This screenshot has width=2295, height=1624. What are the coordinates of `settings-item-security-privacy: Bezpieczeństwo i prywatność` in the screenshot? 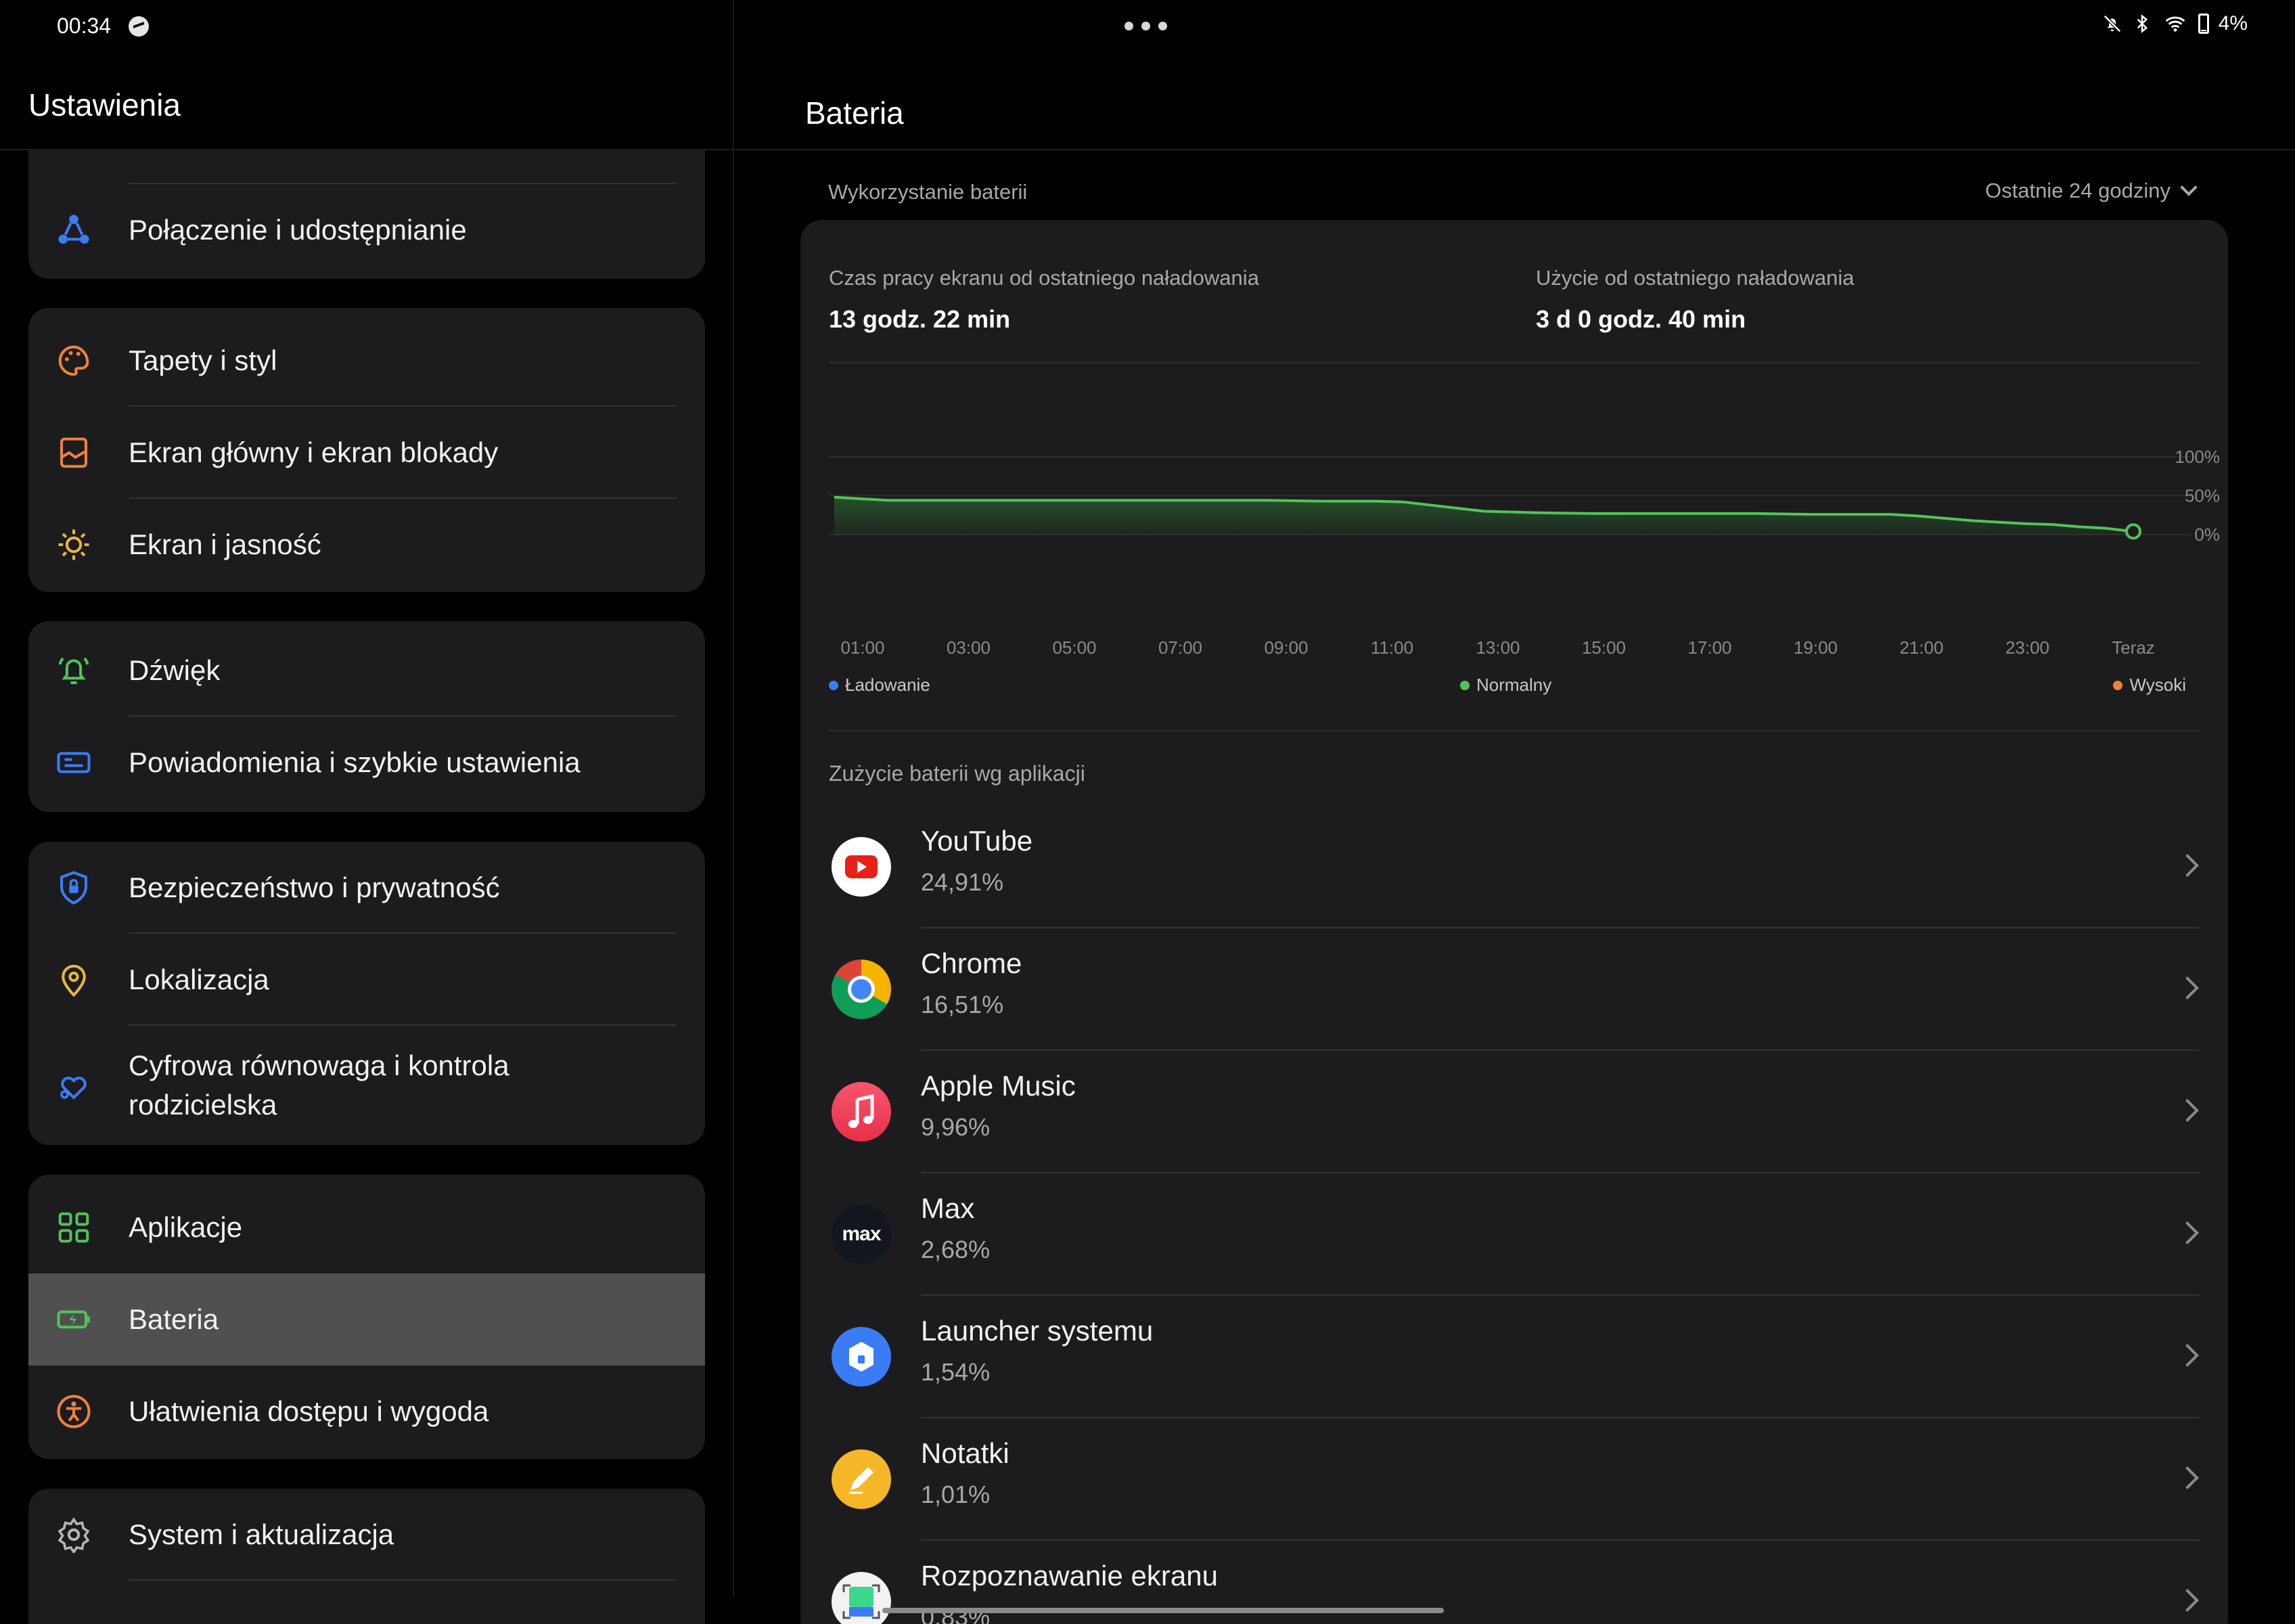 It's located at (366, 888).